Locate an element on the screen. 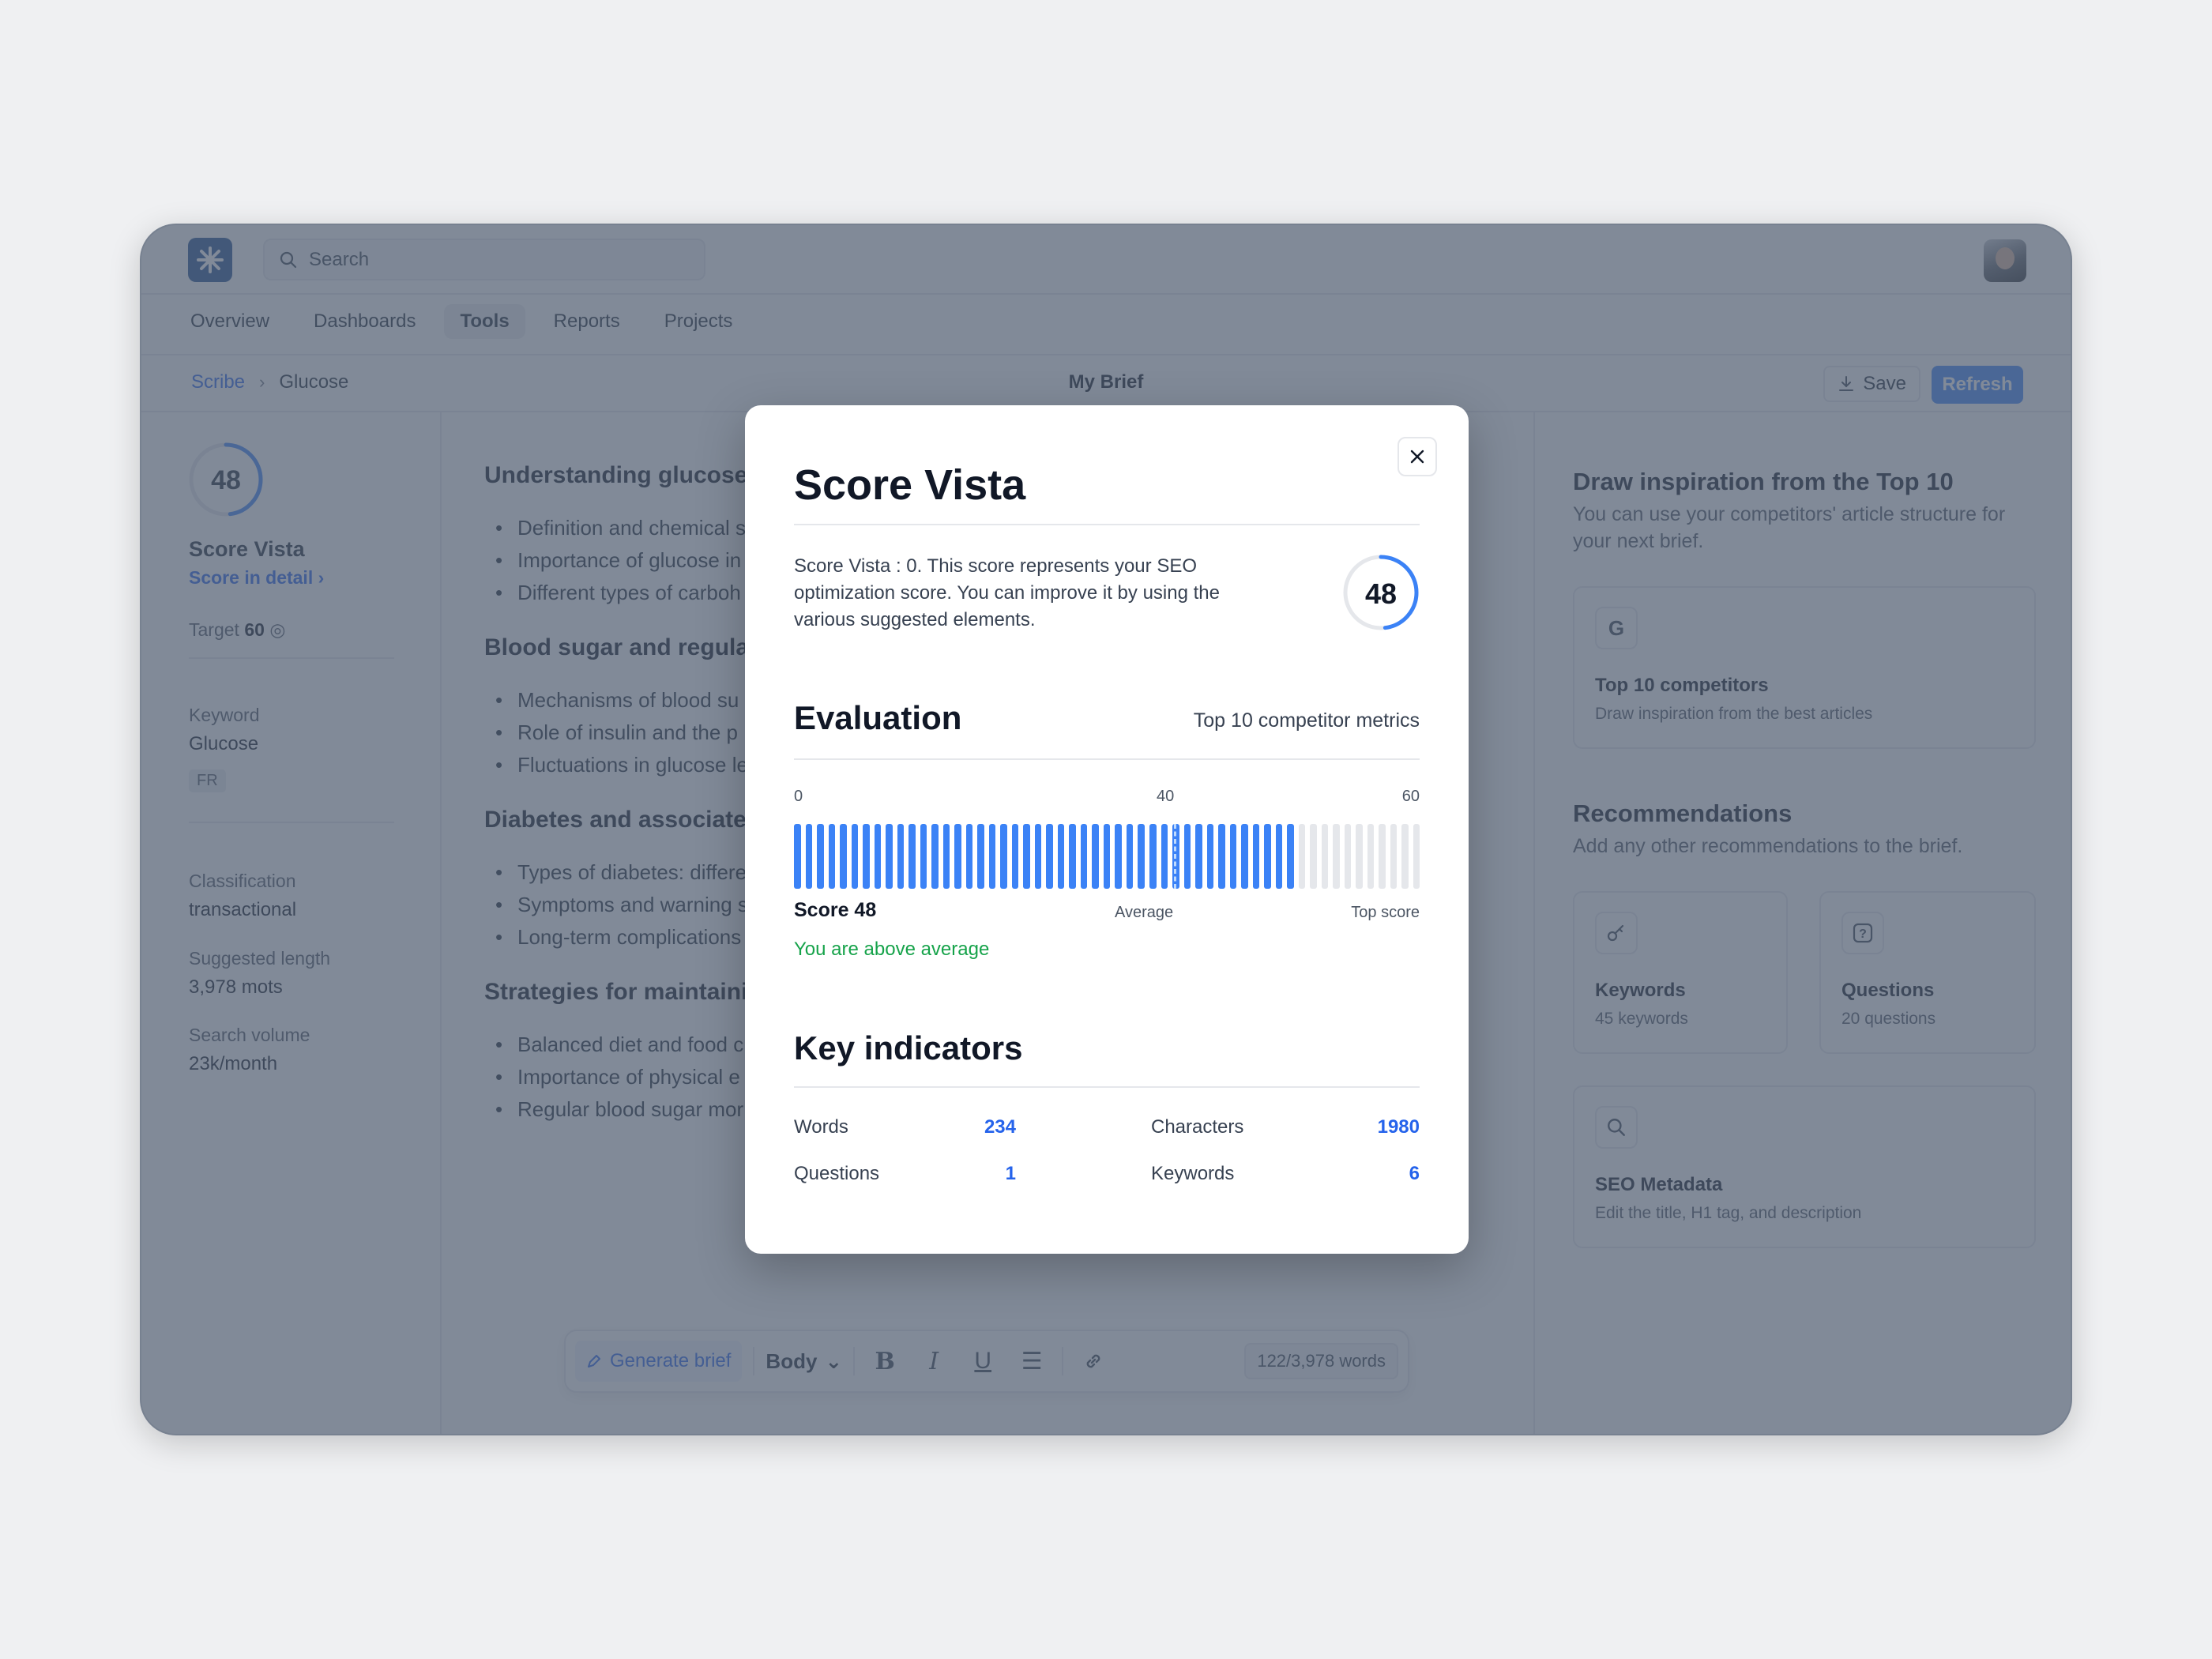 This screenshot has height=1659, width=2212. section-heading: Understanding glucose is located at coordinates (616, 475).